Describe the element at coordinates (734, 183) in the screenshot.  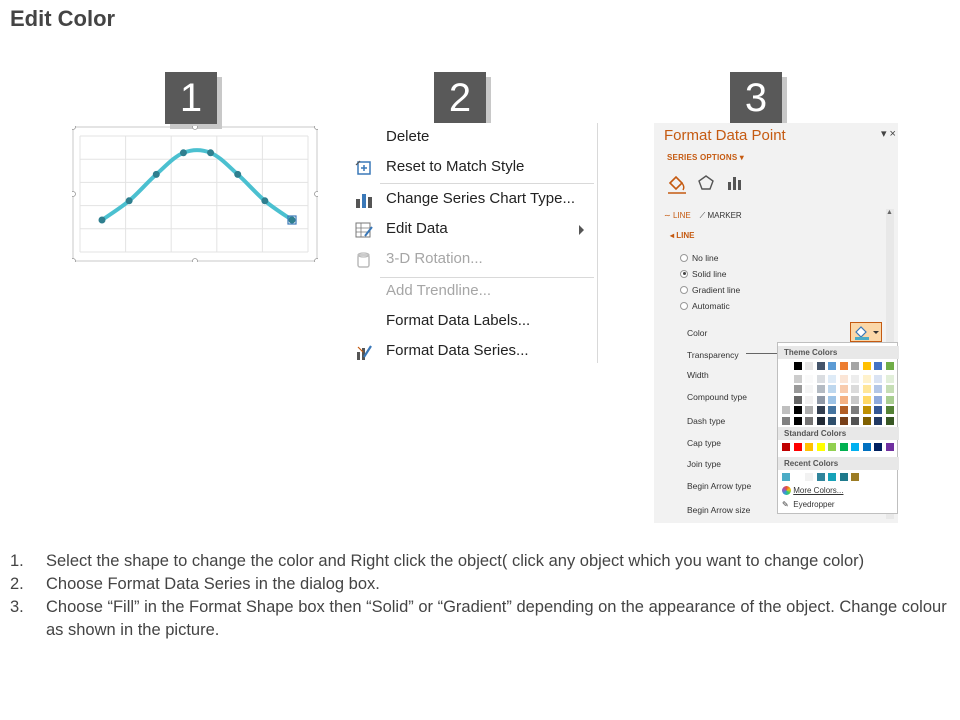
I see `series-options-icon` at that location.